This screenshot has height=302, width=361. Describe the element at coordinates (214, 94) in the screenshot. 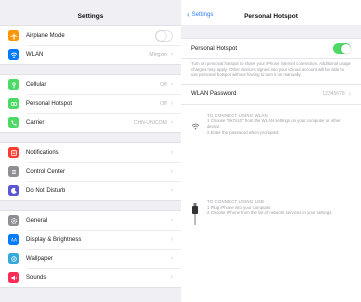

I see `wlan-password-label: WLAN Password` at that location.